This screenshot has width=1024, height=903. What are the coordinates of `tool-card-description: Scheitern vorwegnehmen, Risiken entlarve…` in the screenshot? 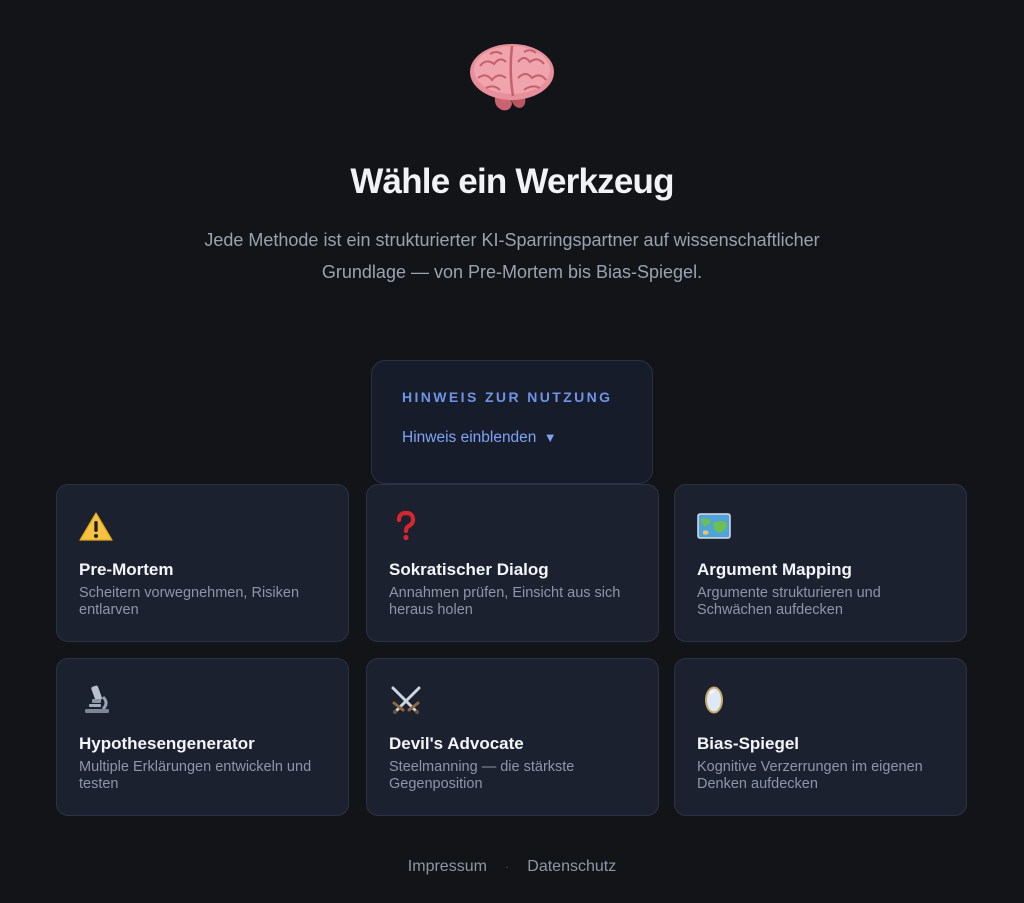 It's located at (189, 601).